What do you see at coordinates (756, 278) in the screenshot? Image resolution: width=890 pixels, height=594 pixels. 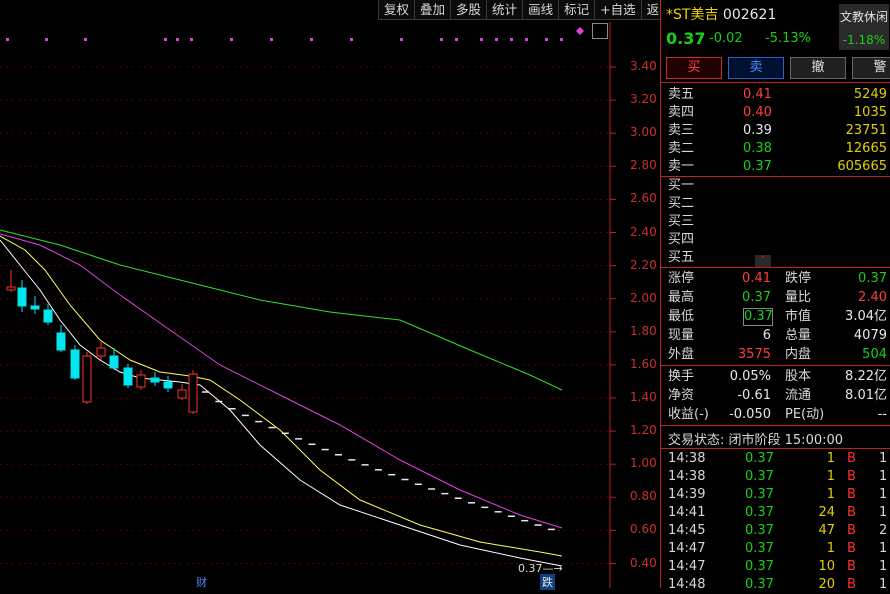 I see `stat-value: 0.41` at bounding box center [756, 278].